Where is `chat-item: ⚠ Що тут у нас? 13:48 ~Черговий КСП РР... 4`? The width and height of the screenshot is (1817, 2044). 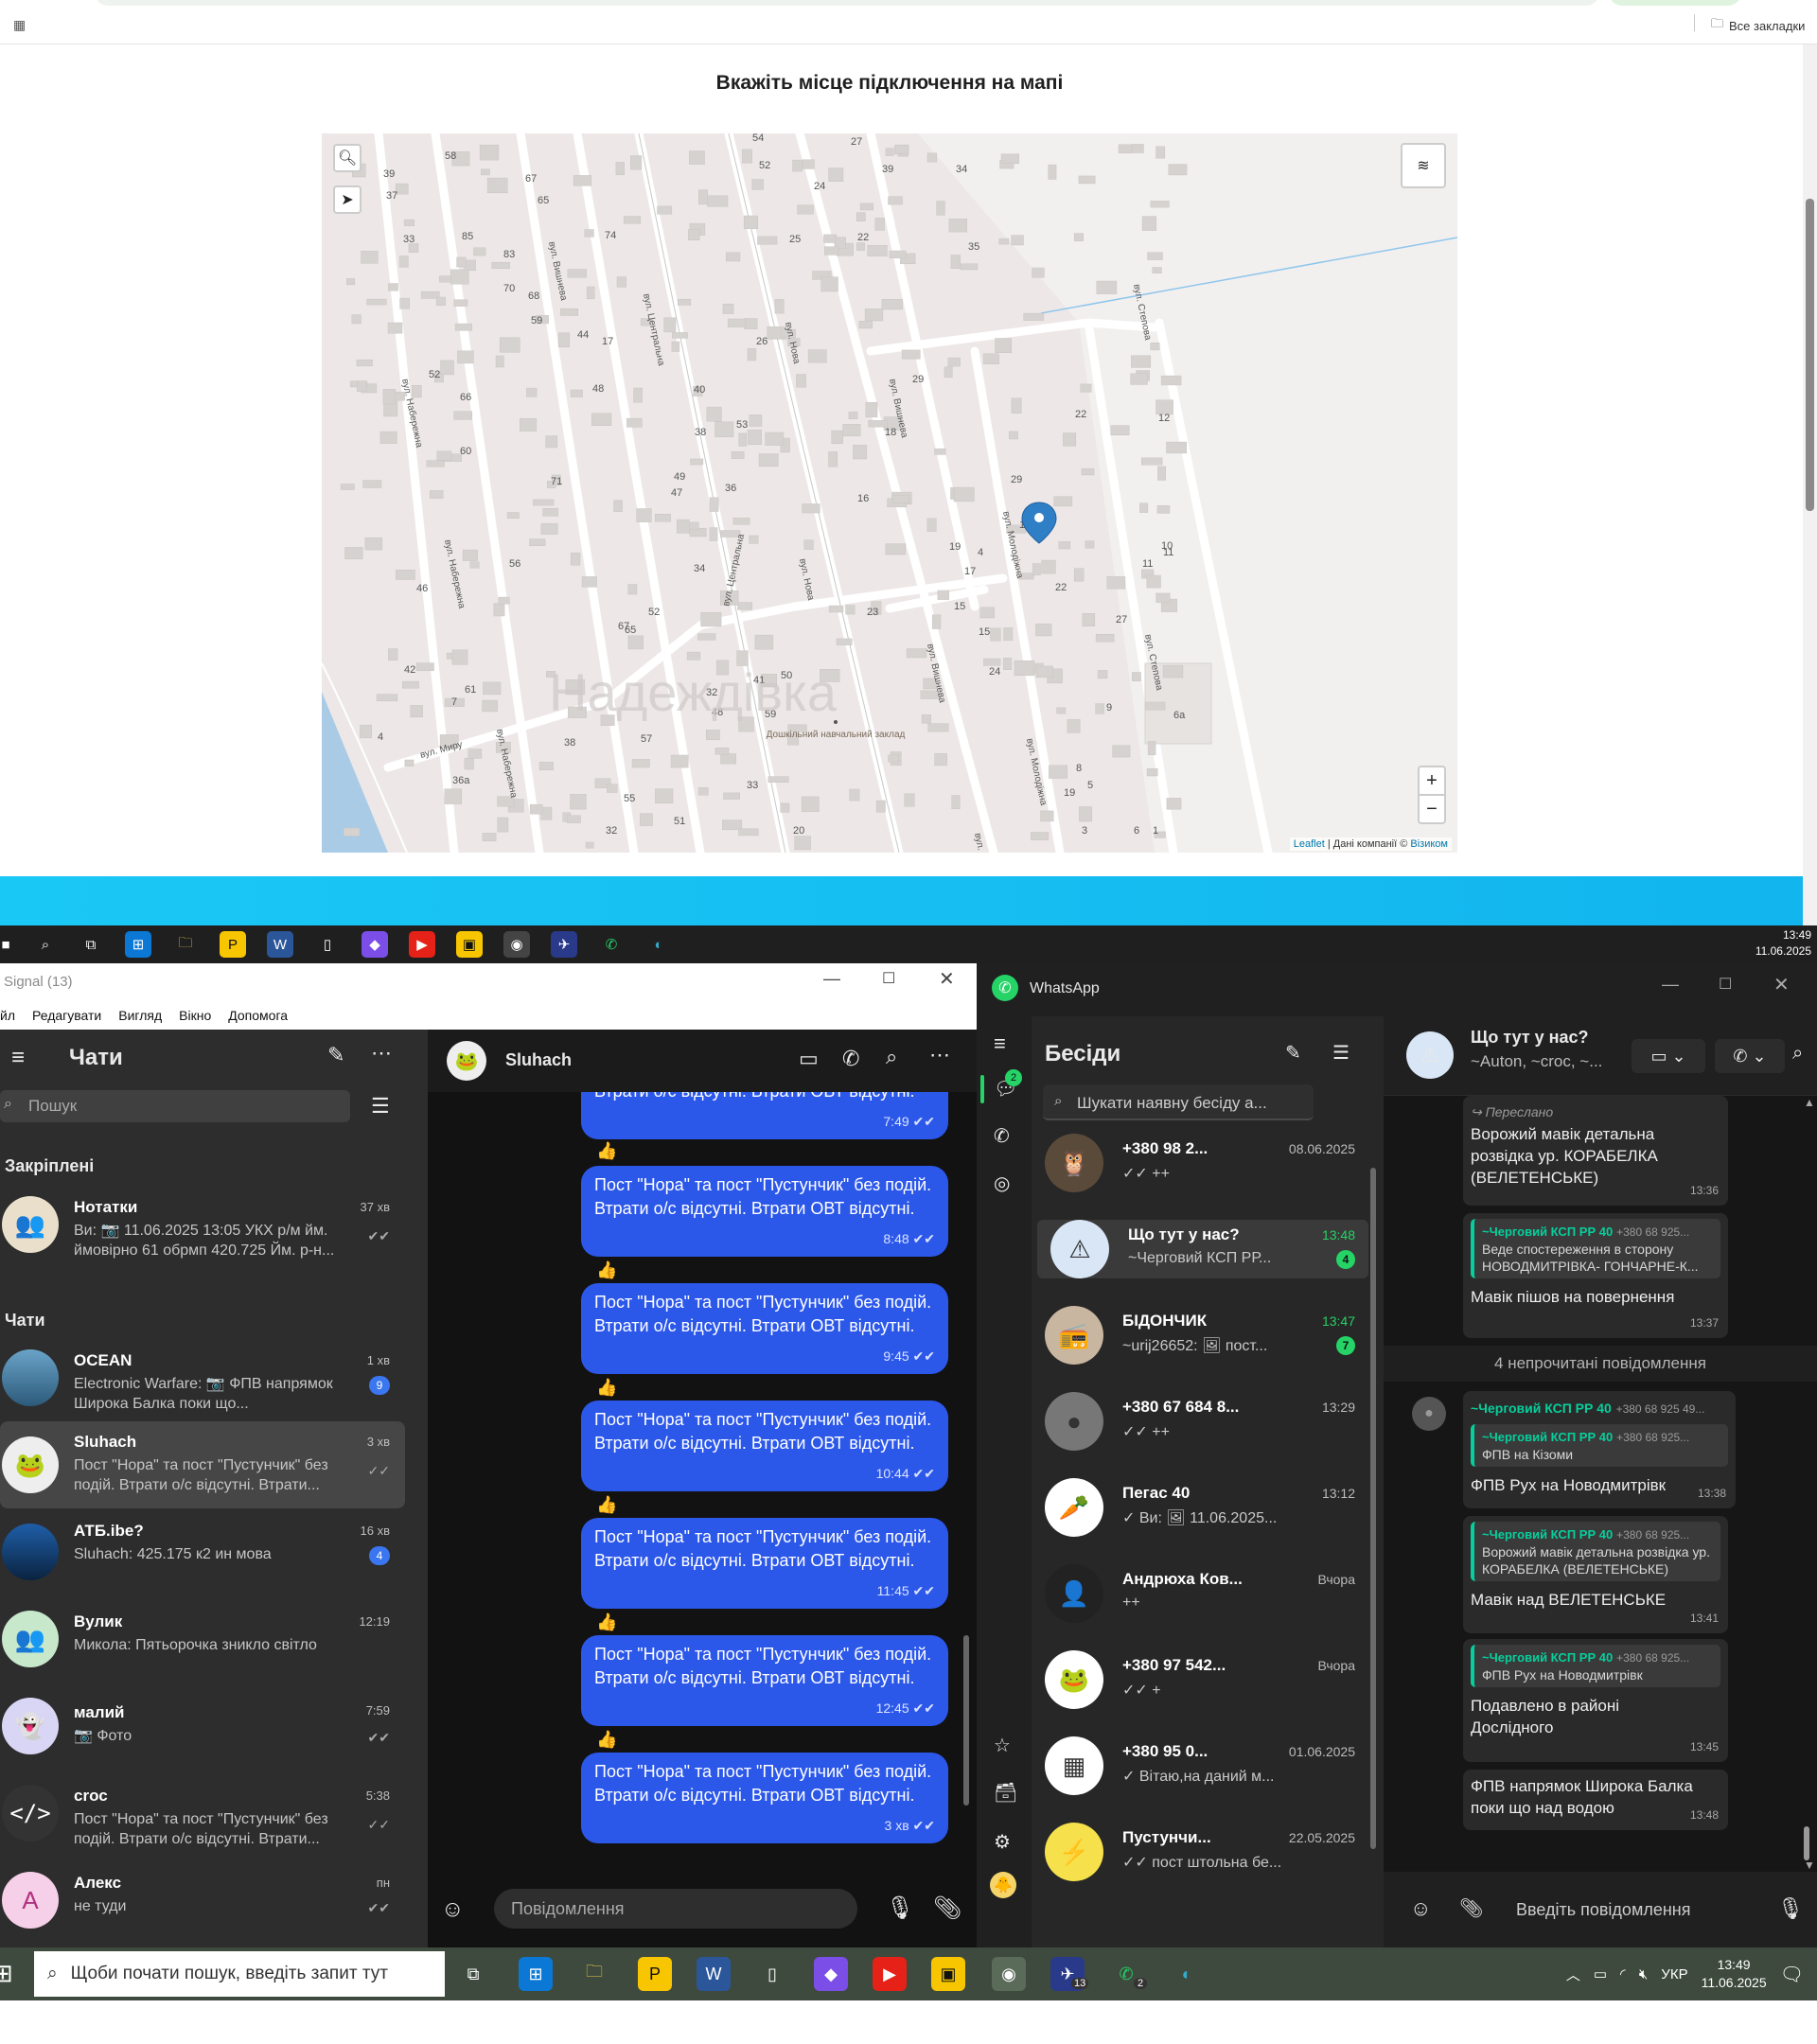 chat-item: ⚠ Що тут у нас? 13:48 ~Черговий КСП РР... 4 is located at coordinates (1202, 1249).